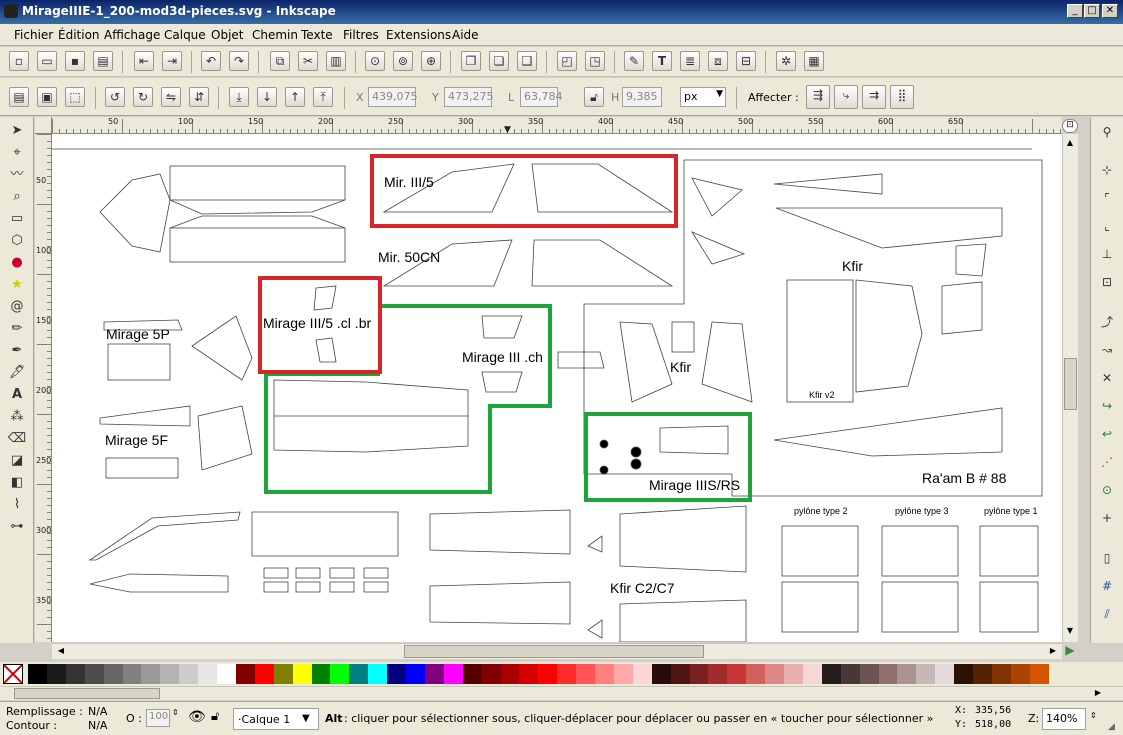  I want to click on new-document-icon: ▫, so click(19, 61).